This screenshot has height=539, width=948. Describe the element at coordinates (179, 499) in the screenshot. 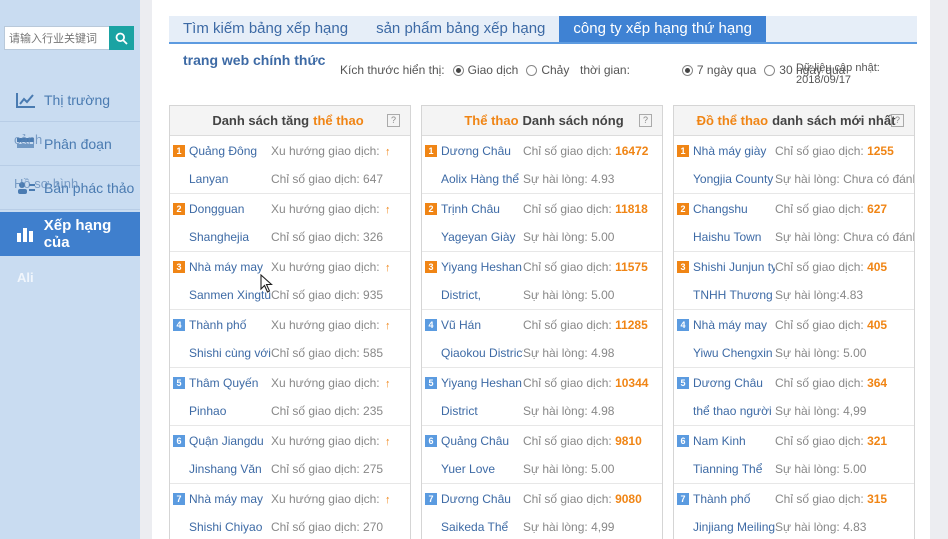

I see `rank-badge: 7` at that location.